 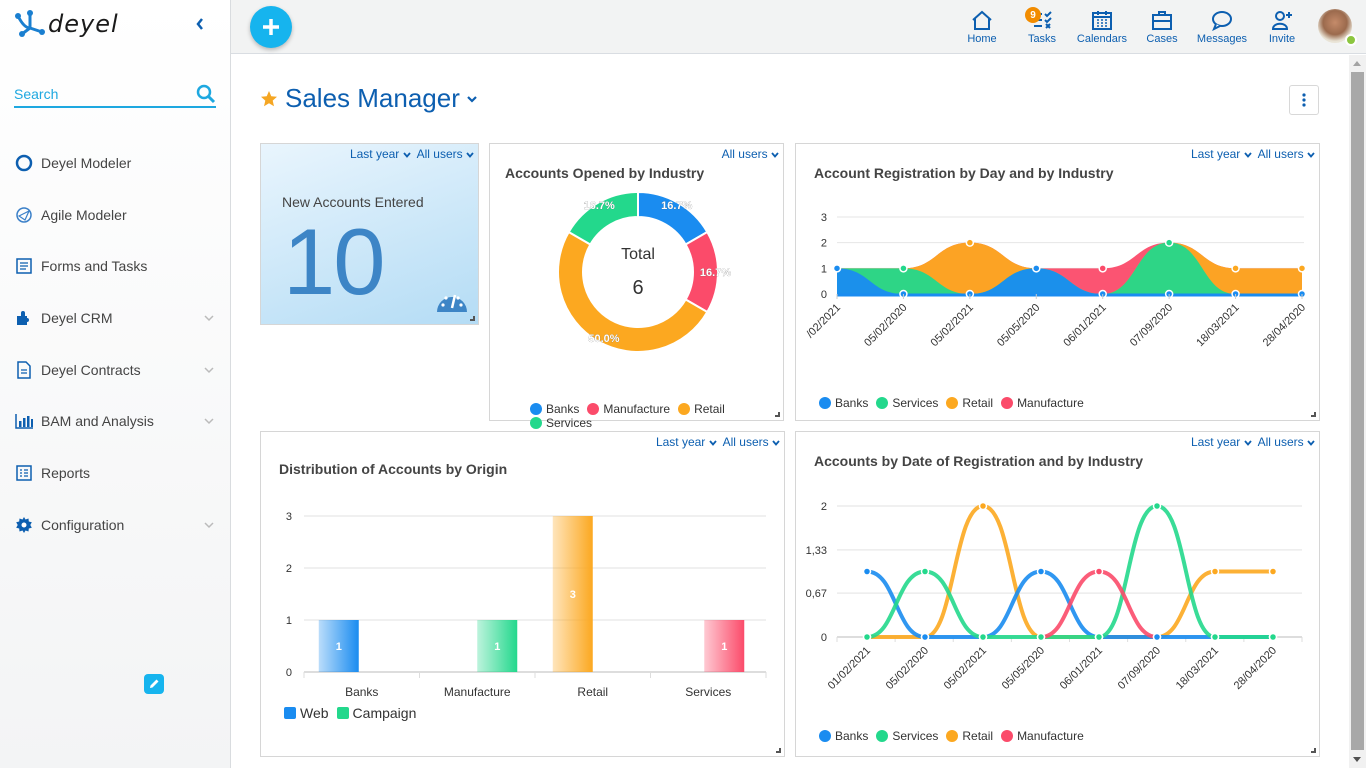 I want to click on page-title: Sales Manager, so click(x=369, y=98).